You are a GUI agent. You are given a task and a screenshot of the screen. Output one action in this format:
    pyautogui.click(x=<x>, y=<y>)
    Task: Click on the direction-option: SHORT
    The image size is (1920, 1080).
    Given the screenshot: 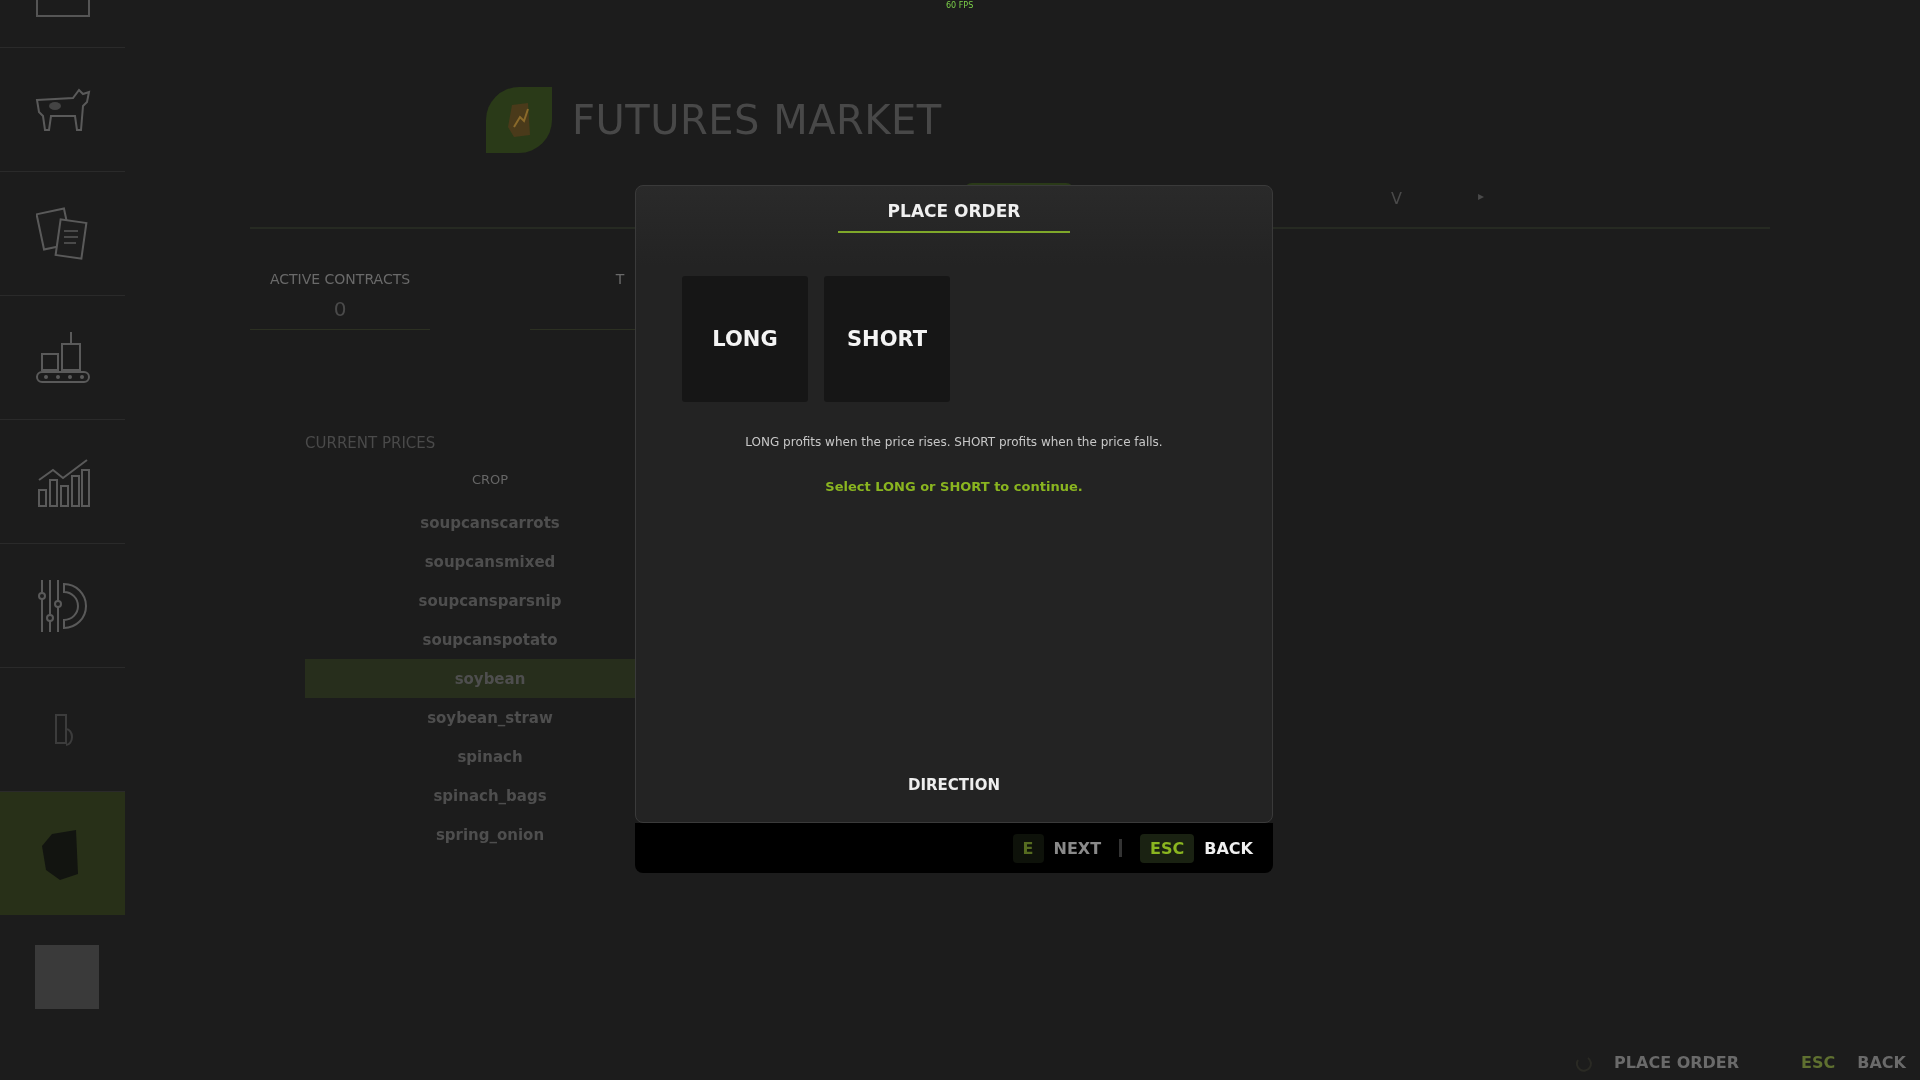 What is the action you would take?
    pyautogui.click(x=887, y=339)
    